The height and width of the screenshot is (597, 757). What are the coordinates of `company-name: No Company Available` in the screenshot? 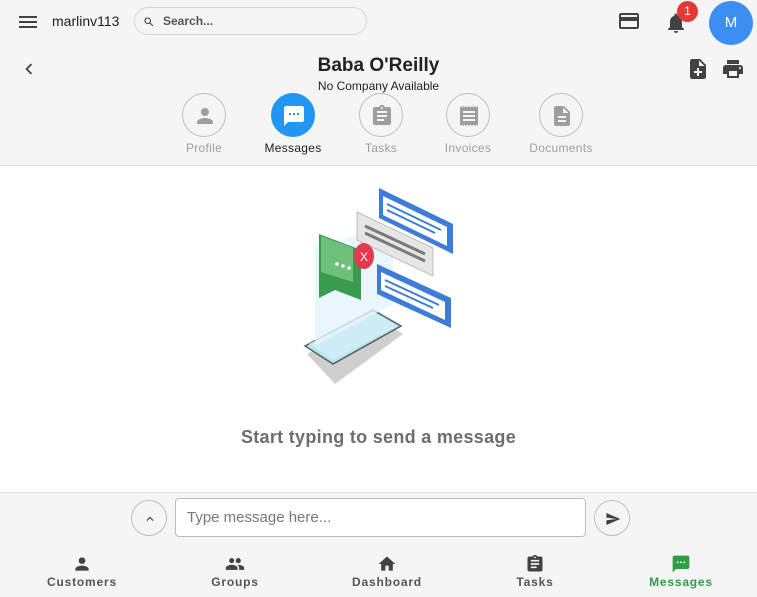 It's located at (378, 86).